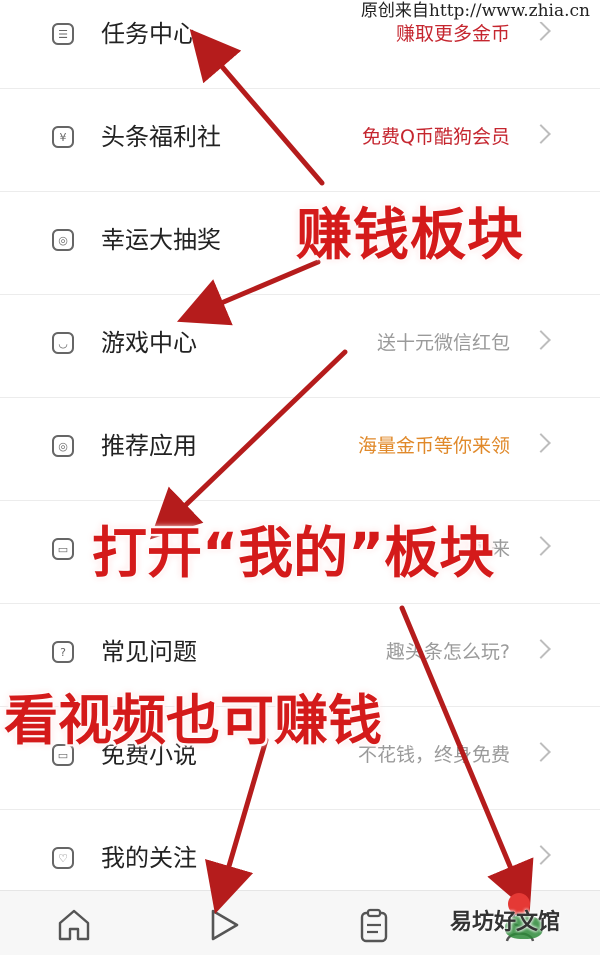 The height and width of the screenshot is (955, 600). I want to click on tab-home, so click(74, 925).